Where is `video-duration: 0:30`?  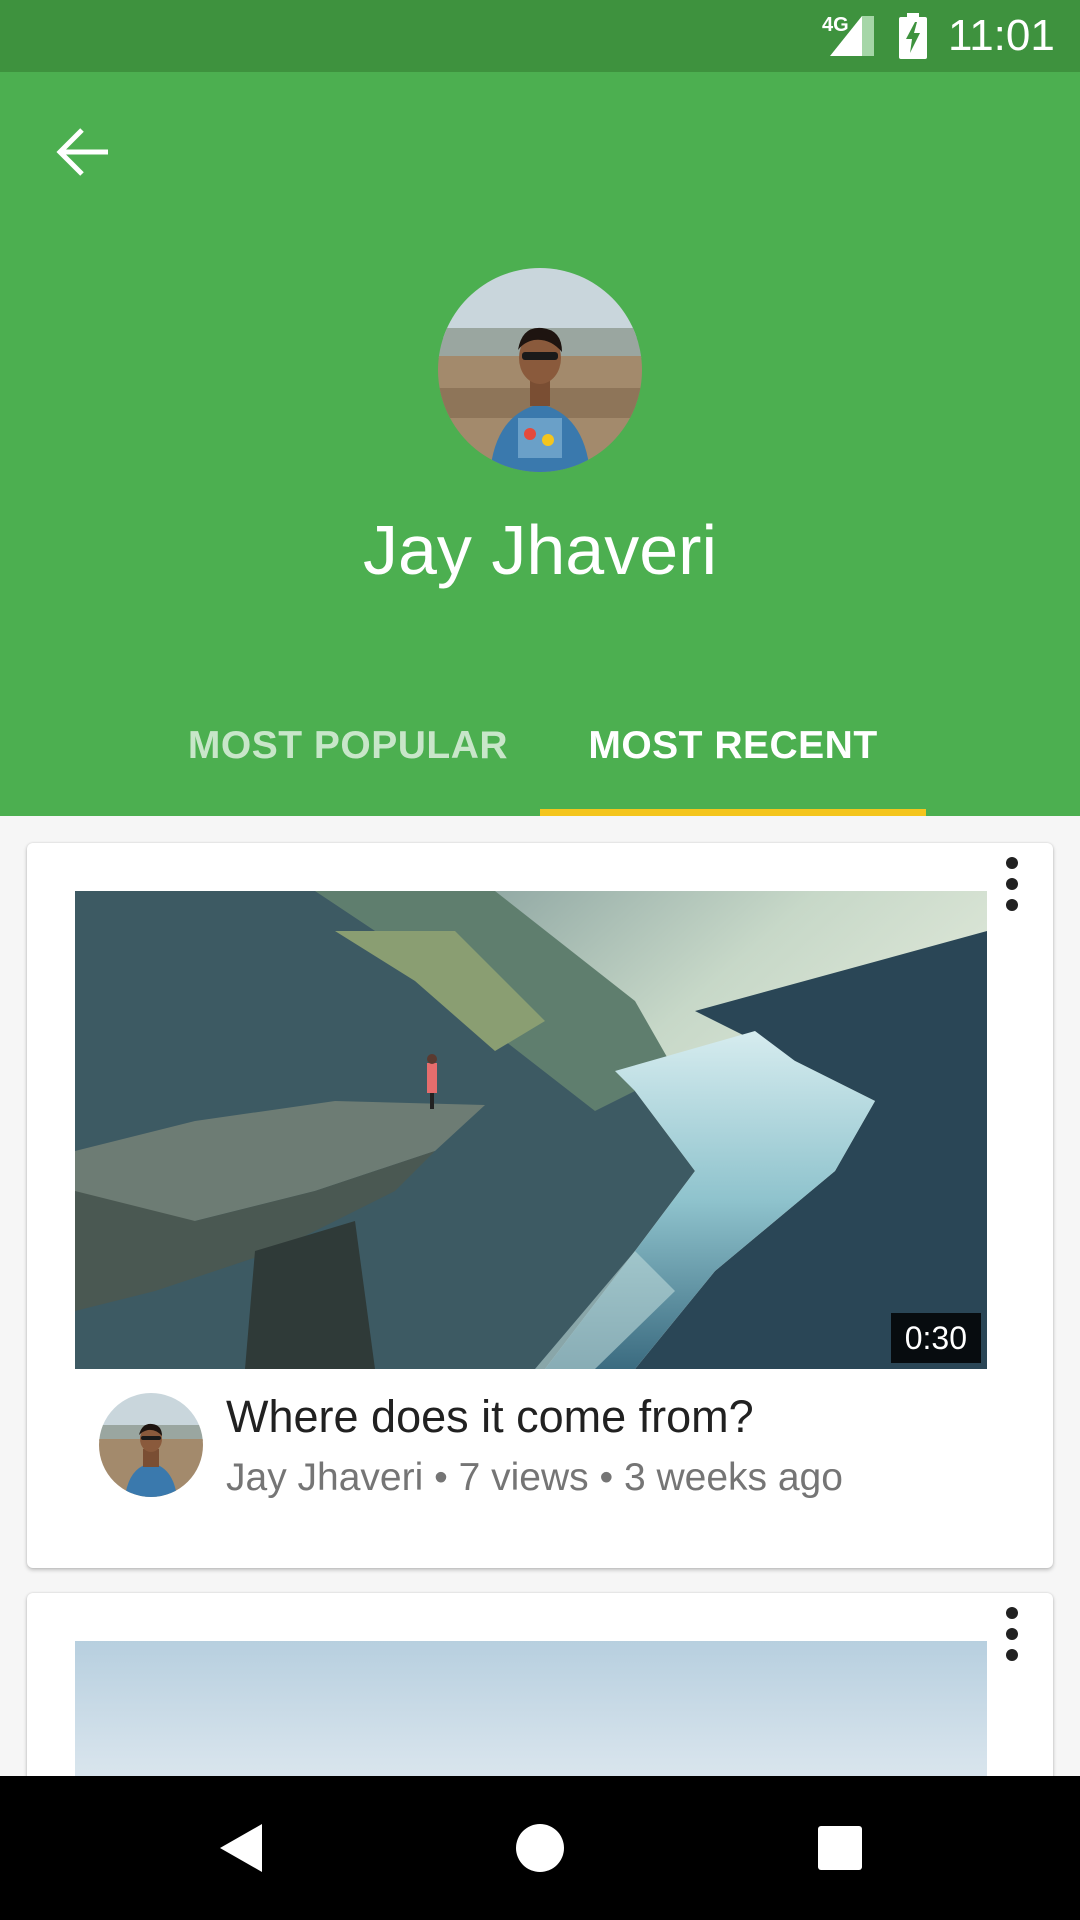
video-duration: 0:30 is located at coordinates (935, 1338).